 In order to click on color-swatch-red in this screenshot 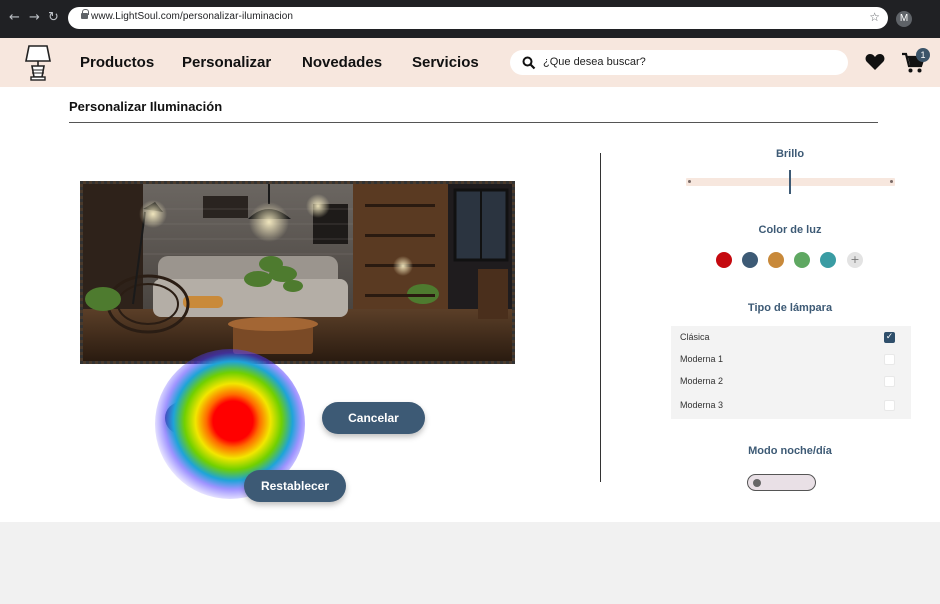, I will do `click(724, 260)`.